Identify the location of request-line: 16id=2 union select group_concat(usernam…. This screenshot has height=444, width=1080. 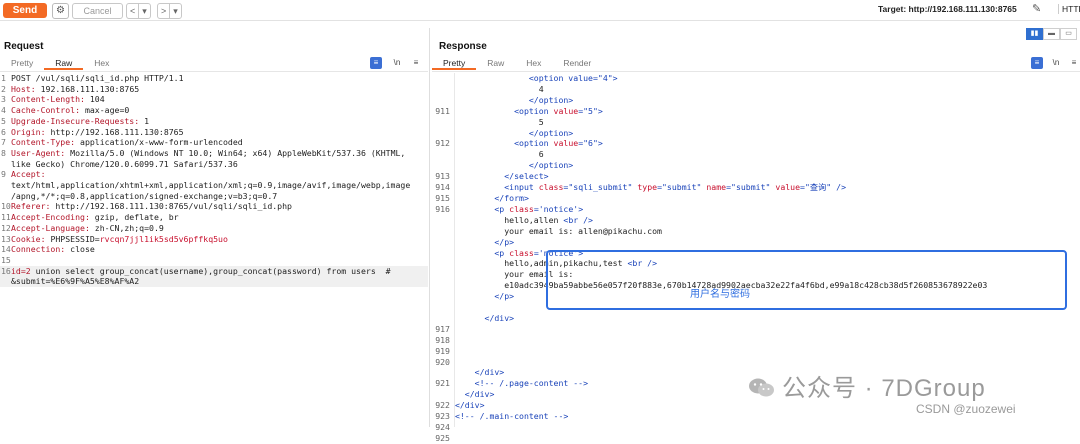
(214, 271).